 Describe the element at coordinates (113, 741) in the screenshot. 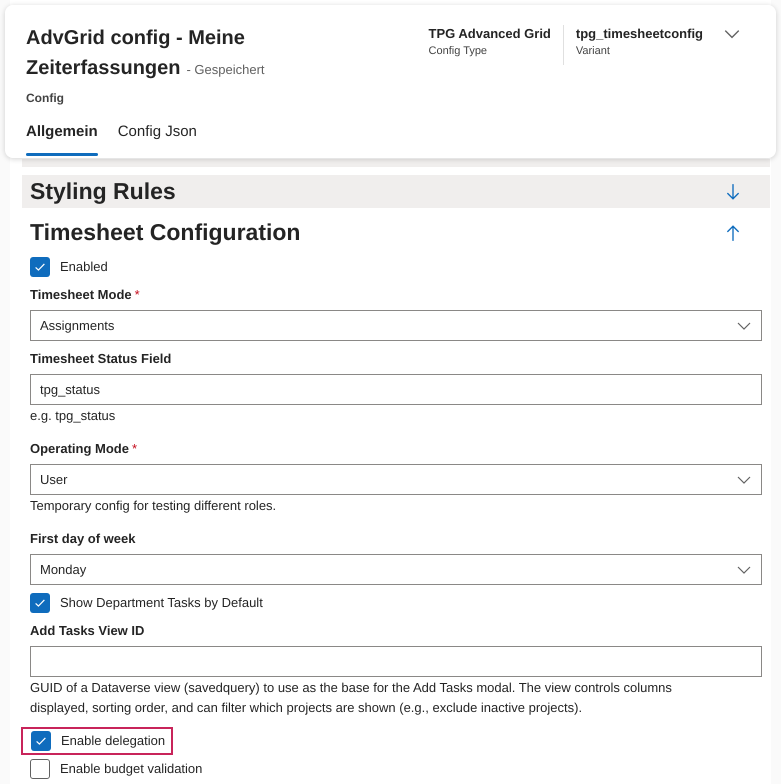

I see `checkbox-label: Enable delegation` at that location.